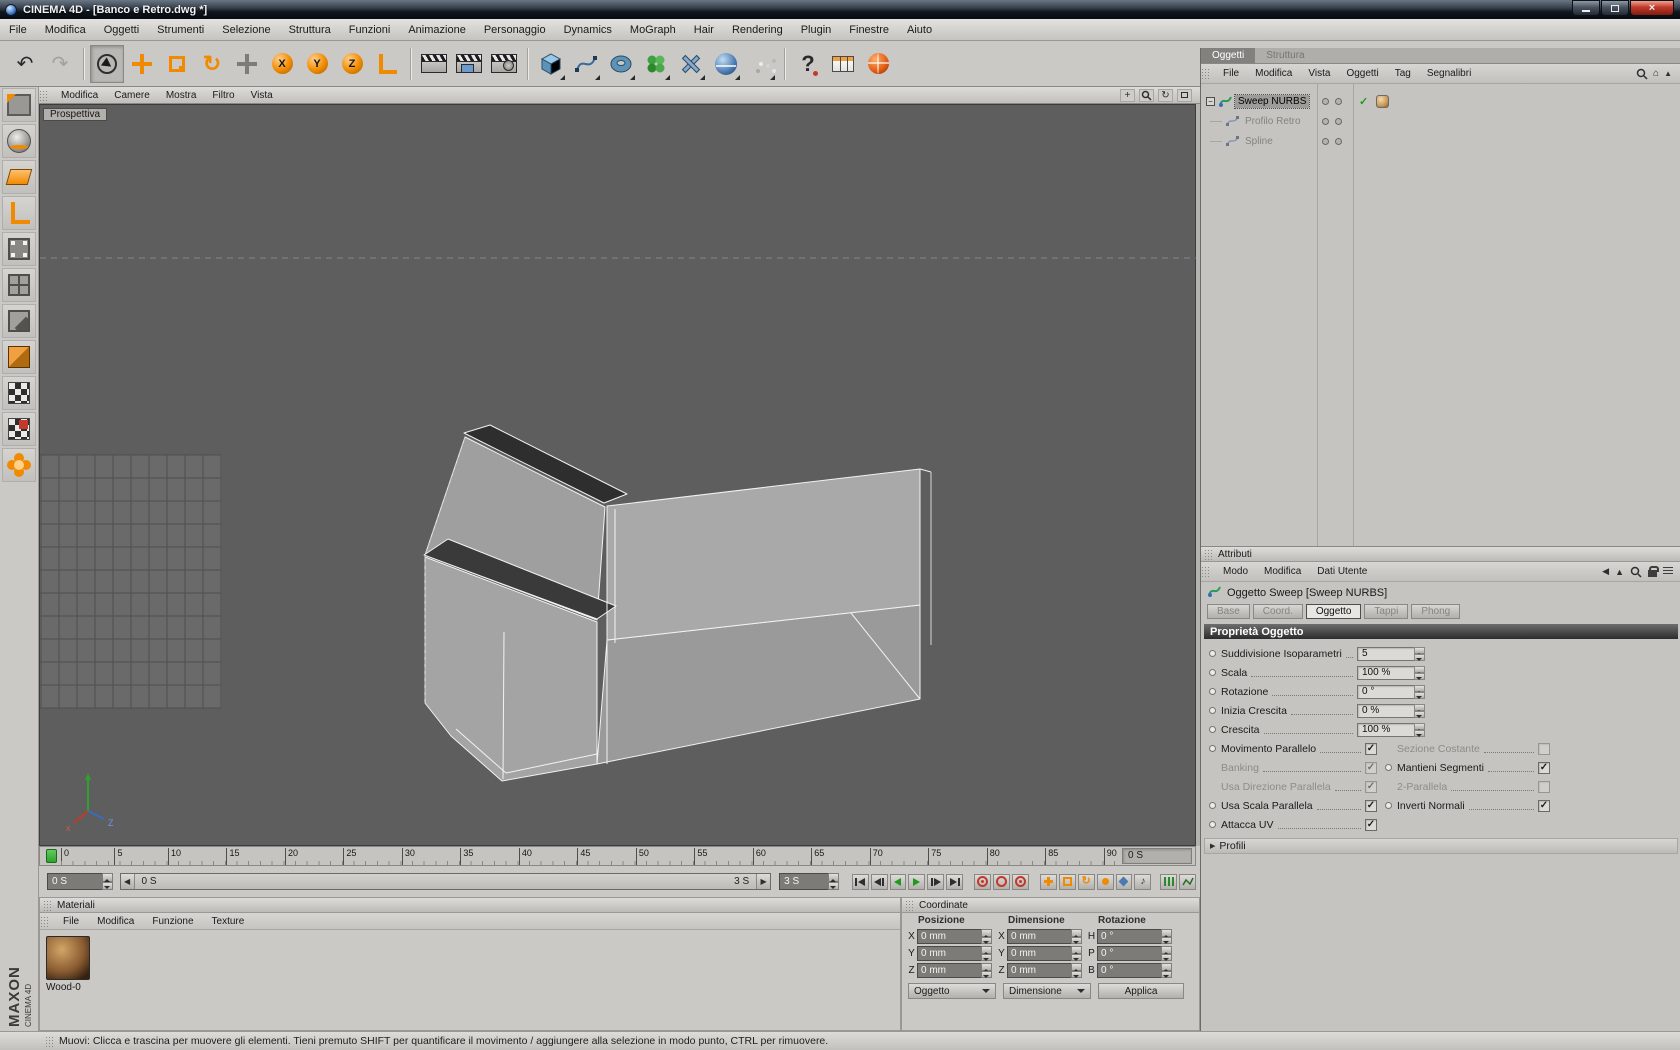 This screenshot has width=1680, height=1050. What do you see at coordinates (917, 881) in the screenshot?
I see `play-button` at bounding box center [917, 881].